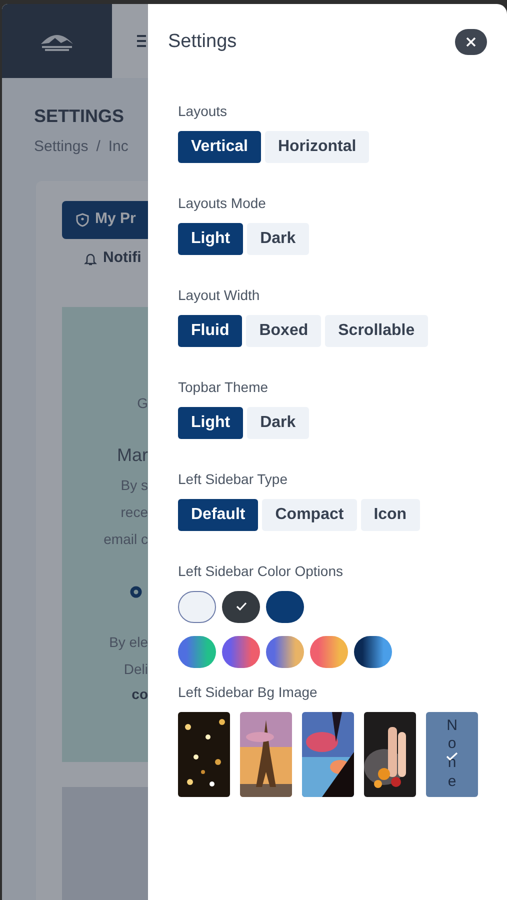 The width and height of the screenshot is (507, 900). Describe the element at coordinates (261, 571) in the screenshot. I see `section-label: Left Sidebar Color Options` at that location.